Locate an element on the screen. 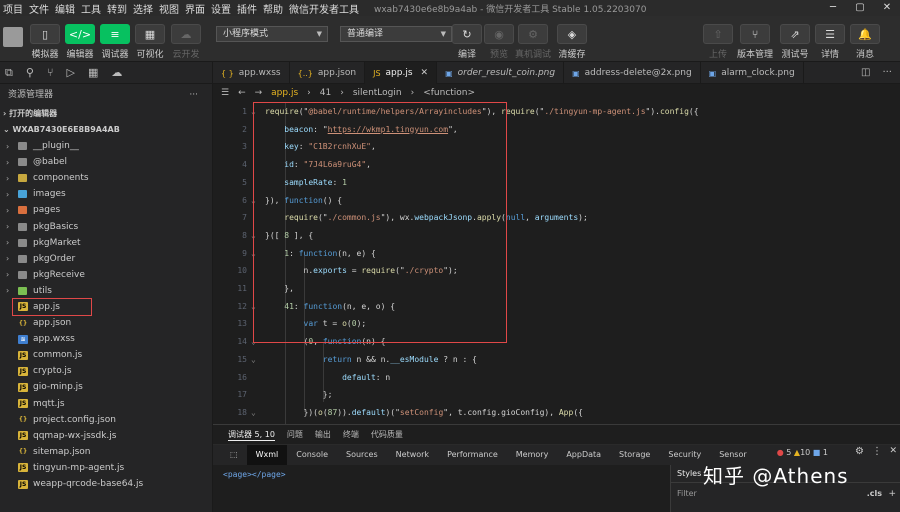 The width and height of the screenshot is (900, 512). devtools-tab-memory: Memory is located at coordinates (532, 455).